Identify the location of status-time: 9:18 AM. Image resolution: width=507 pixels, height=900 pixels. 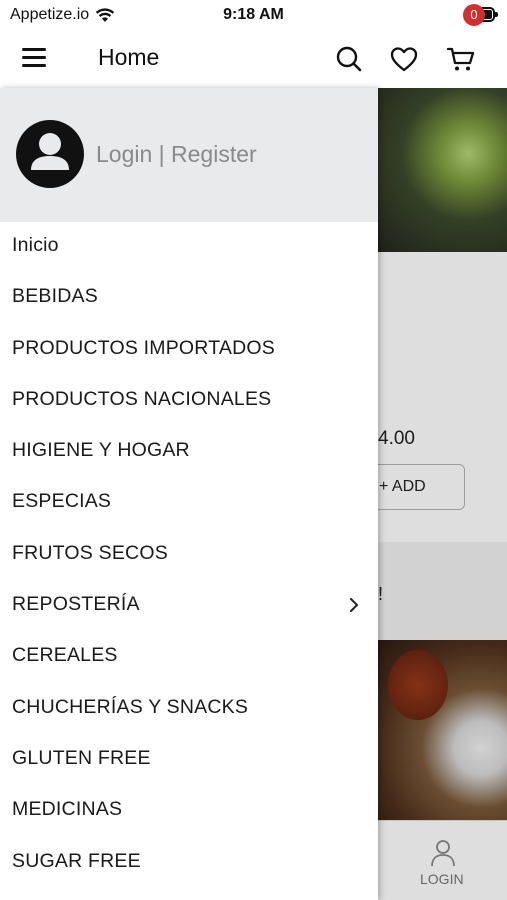
(253, 14).